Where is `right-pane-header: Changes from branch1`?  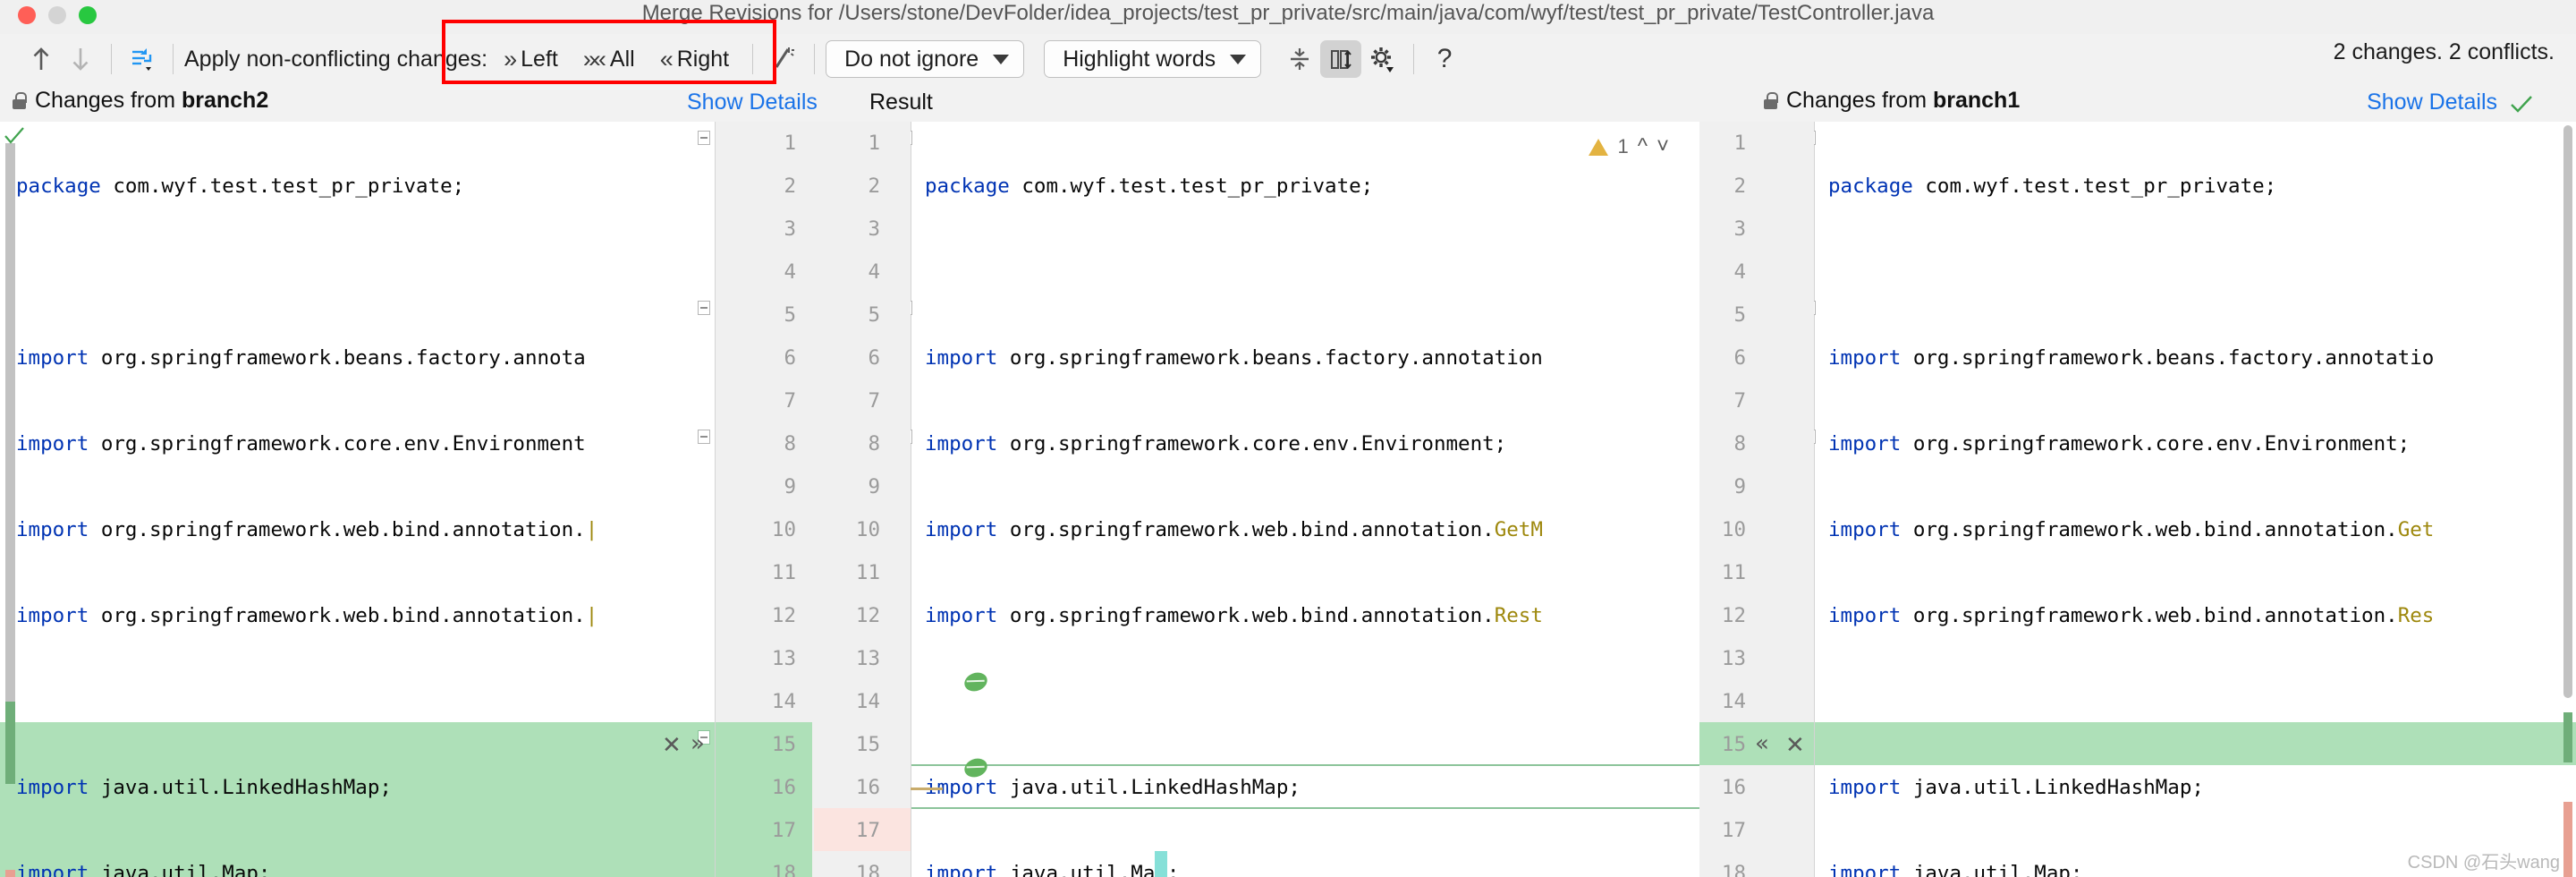
right-pane-header: Changes from branch1 is located at coordinates (1892, 101).